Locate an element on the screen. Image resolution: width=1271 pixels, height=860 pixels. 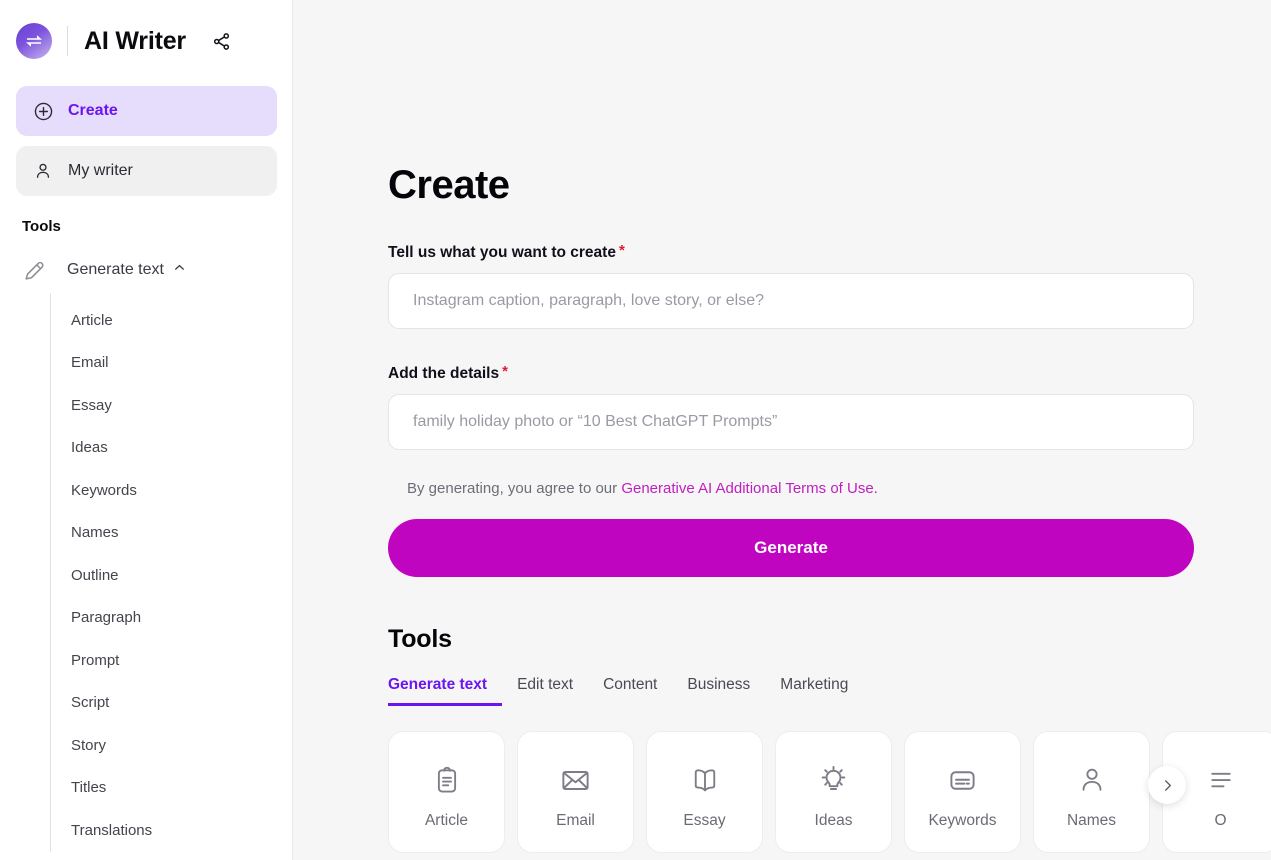
tab-business: Business is located at coordinates (718, 691).